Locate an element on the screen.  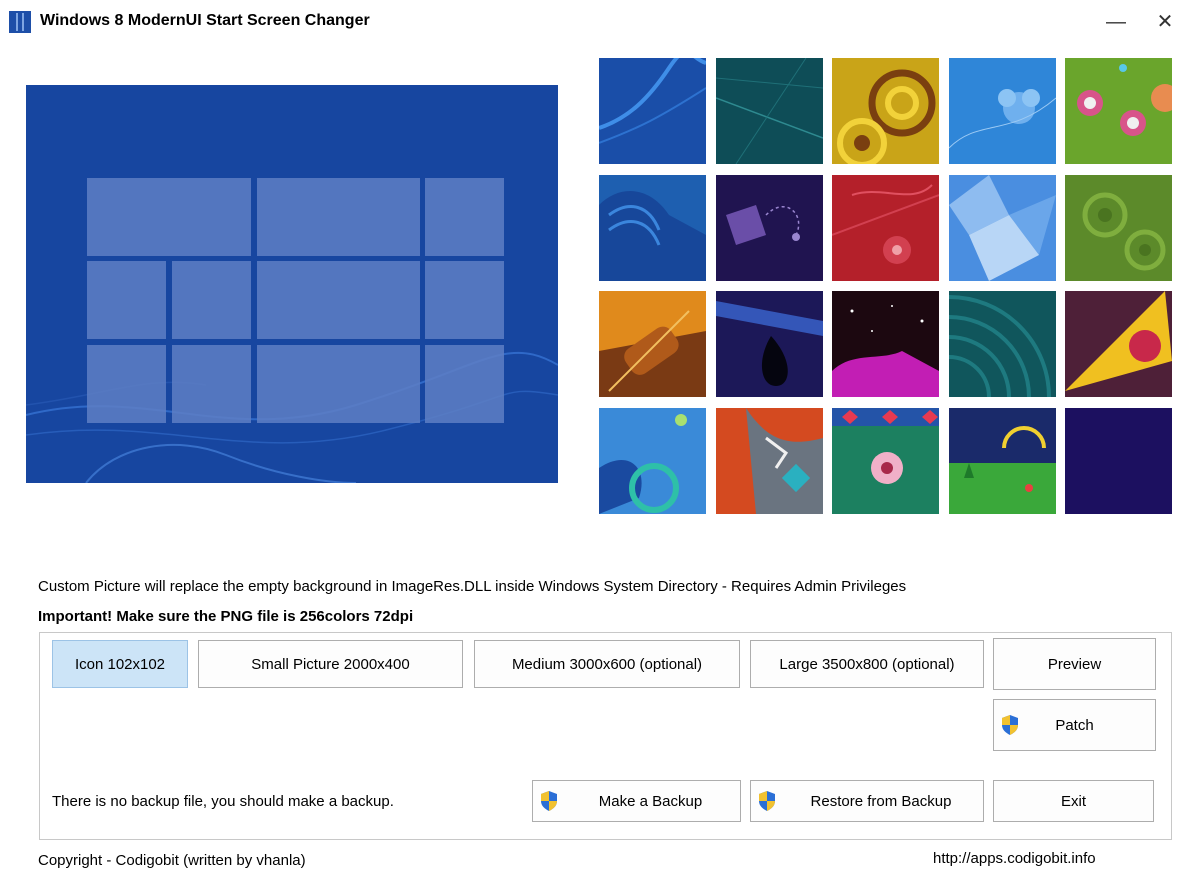
tab-small-picture: Small Picture 2000x400 is located at coordinates (330, 664).